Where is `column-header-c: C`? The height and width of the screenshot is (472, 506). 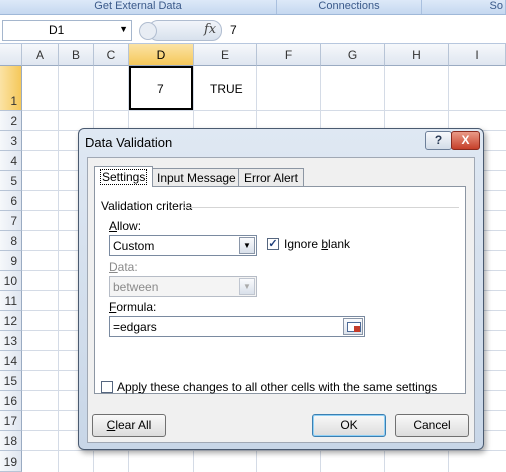
column-header-c: C is located at coordinates (111, 55).